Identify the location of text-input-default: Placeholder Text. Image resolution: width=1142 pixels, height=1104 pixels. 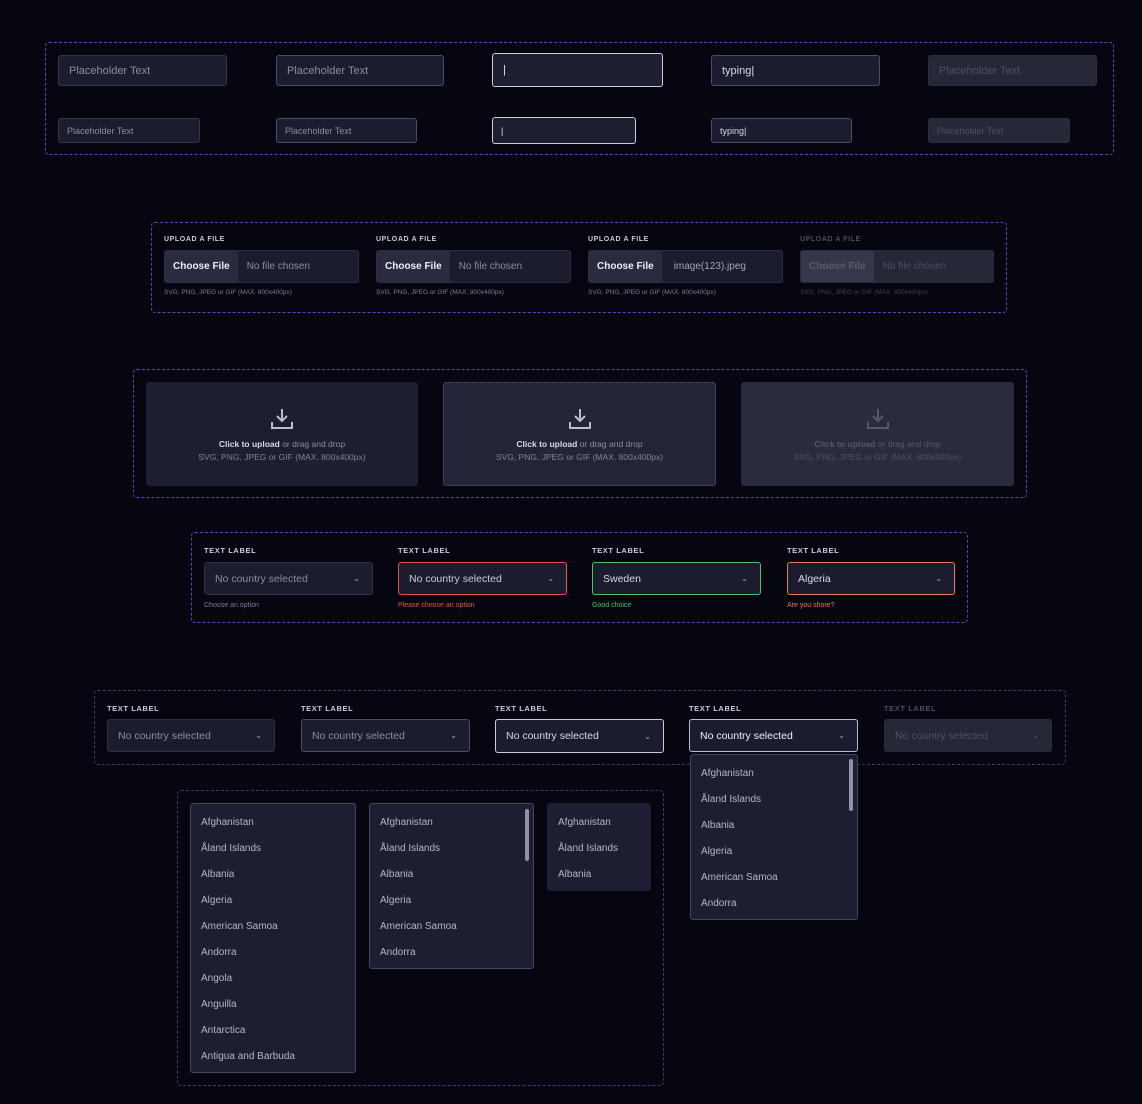
(142, 70).